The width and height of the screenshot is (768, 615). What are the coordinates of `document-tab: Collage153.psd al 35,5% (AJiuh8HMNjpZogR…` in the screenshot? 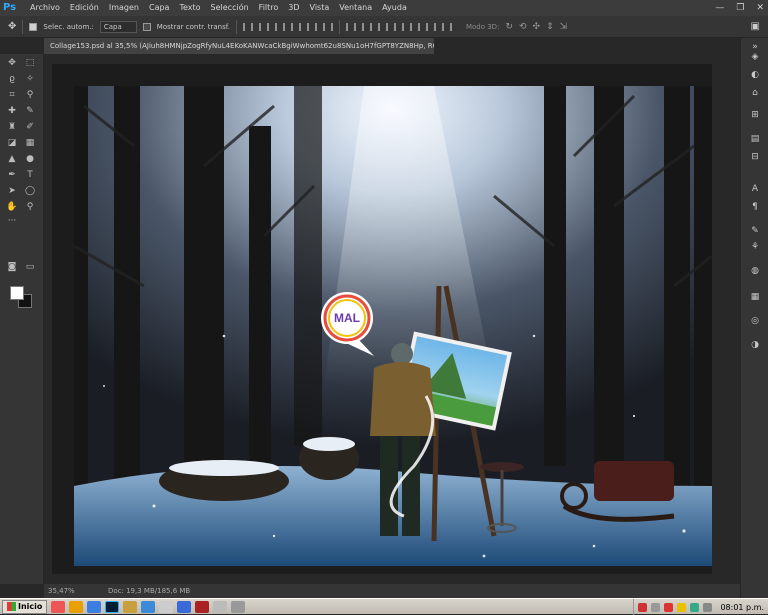 It's located at (239, 46).